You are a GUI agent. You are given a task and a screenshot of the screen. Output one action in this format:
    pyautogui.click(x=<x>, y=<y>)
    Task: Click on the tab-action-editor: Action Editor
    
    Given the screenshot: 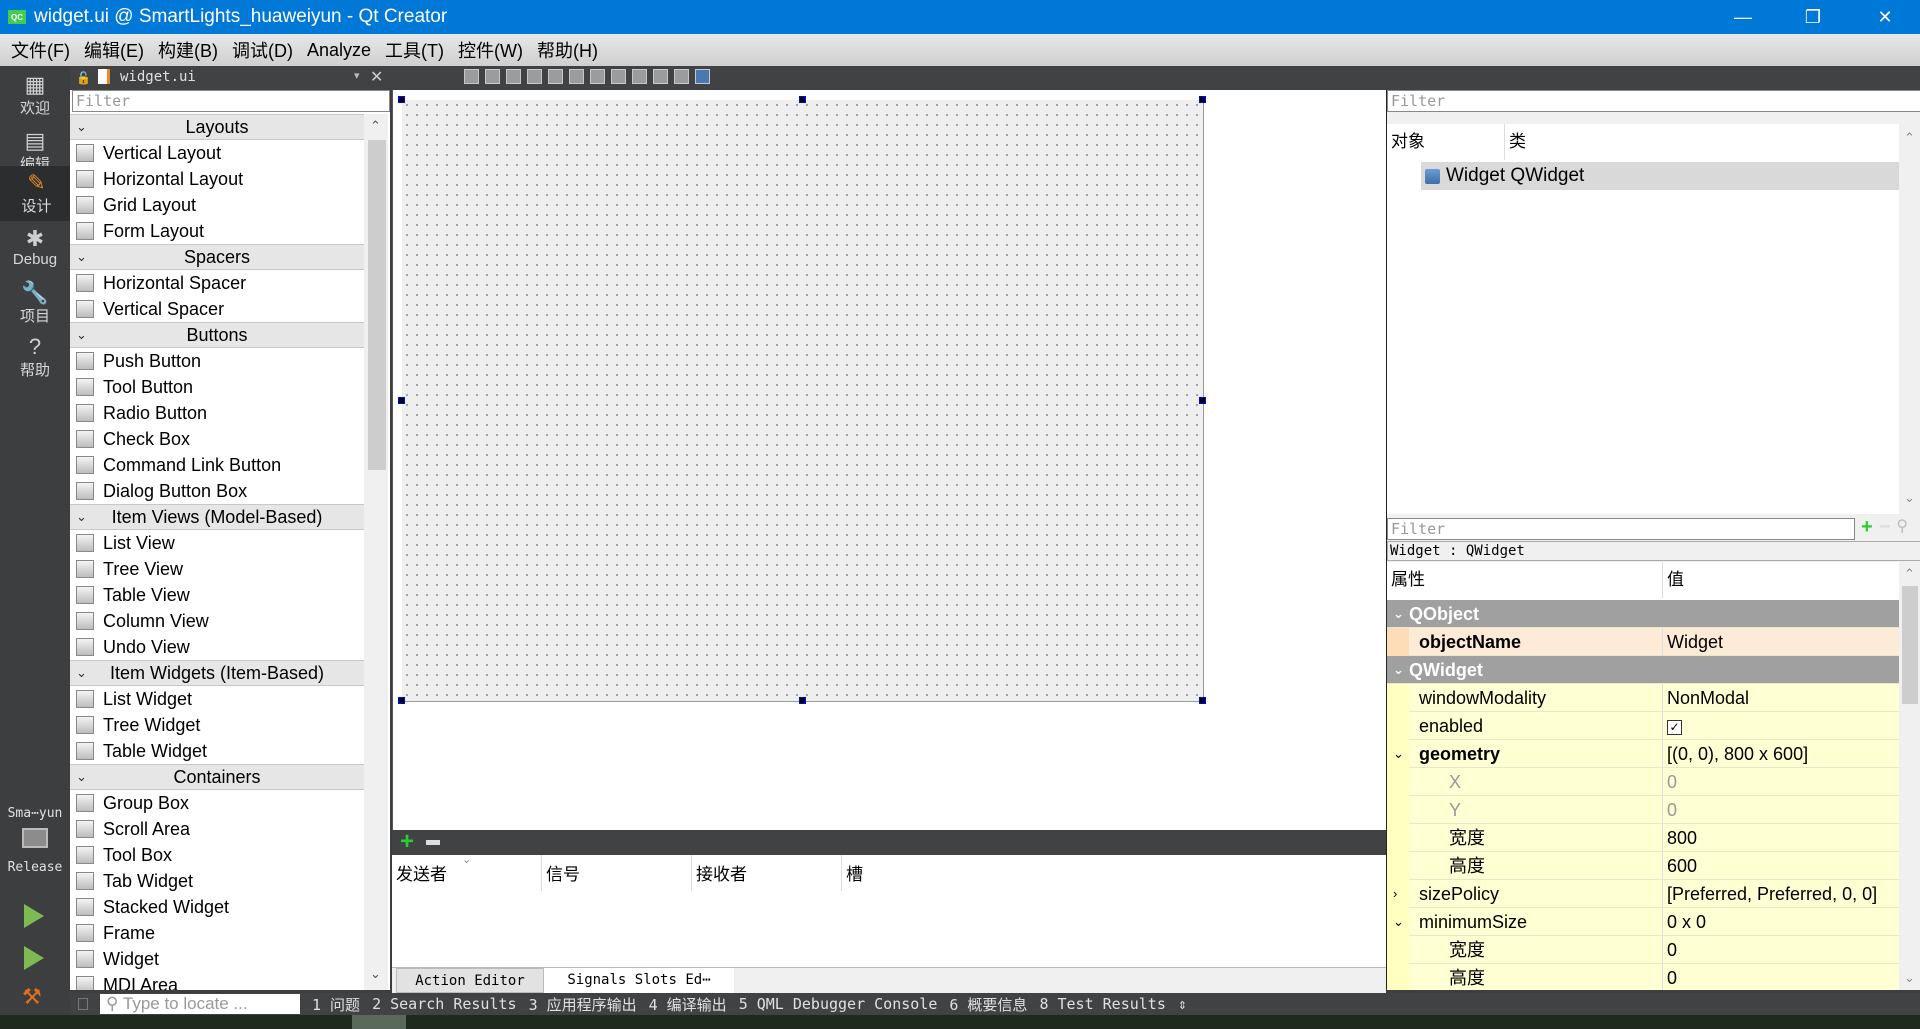 What is the action you would take?
    pyautogui.click(x=470, y=980)
    